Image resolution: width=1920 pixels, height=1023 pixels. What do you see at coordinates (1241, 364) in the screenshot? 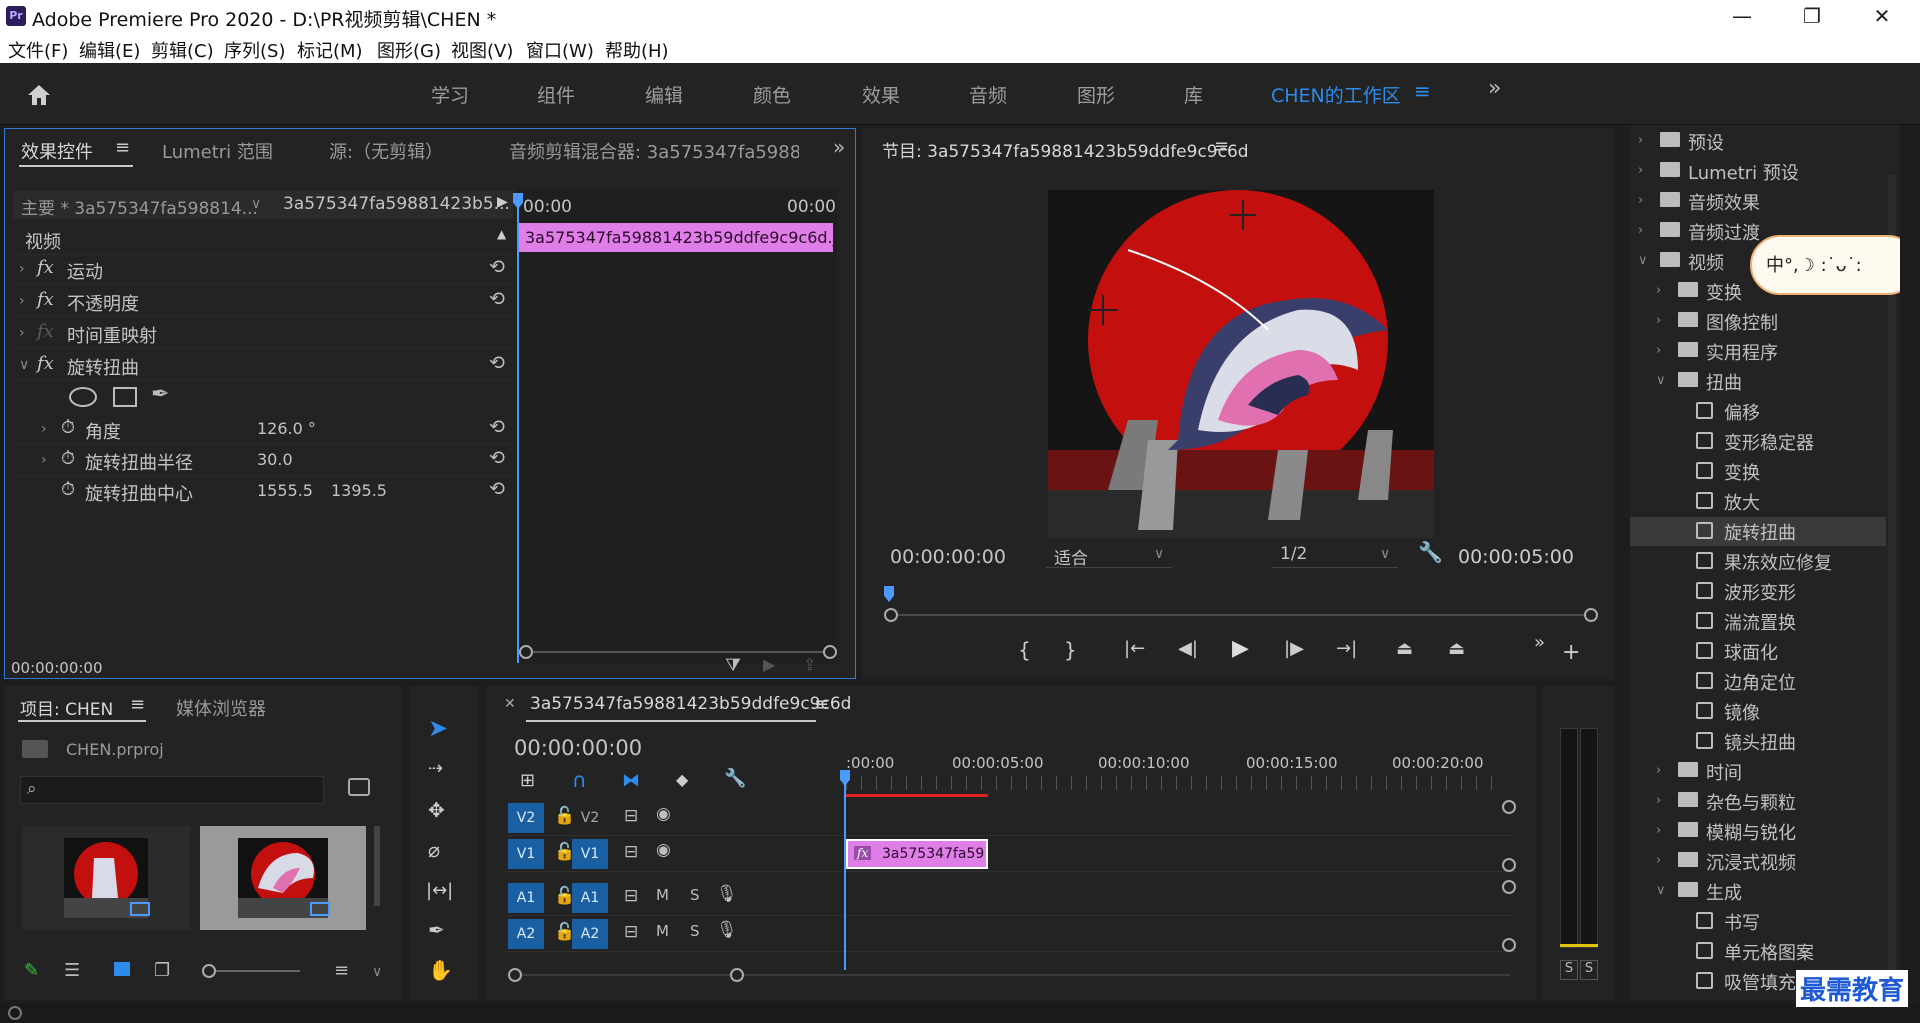
I see `program-video-frame` at bounding box center [1241, 364].